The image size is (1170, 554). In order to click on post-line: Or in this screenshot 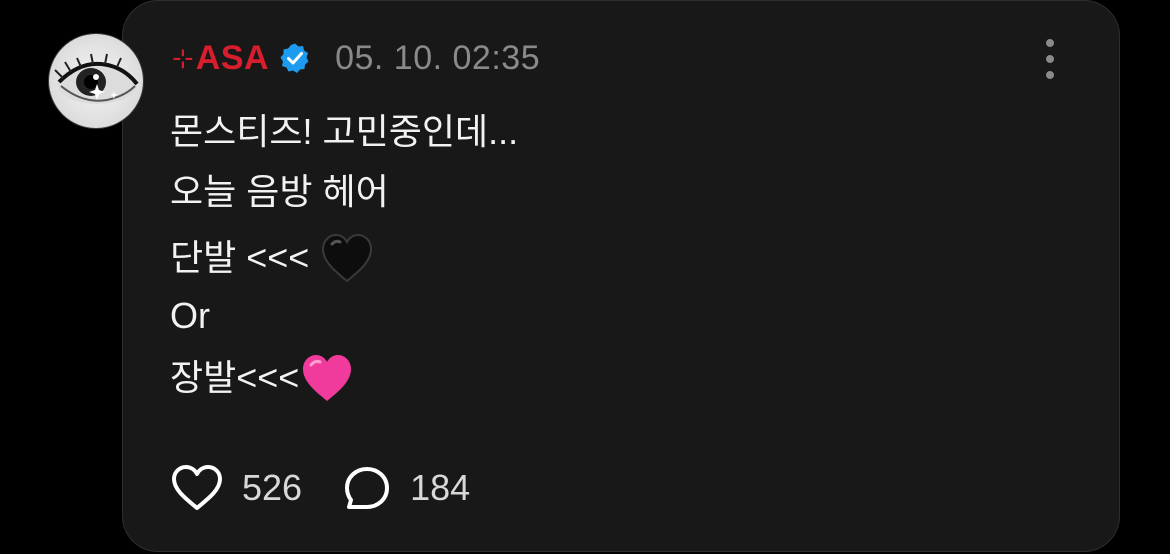, I will do `click(190, 316)`.